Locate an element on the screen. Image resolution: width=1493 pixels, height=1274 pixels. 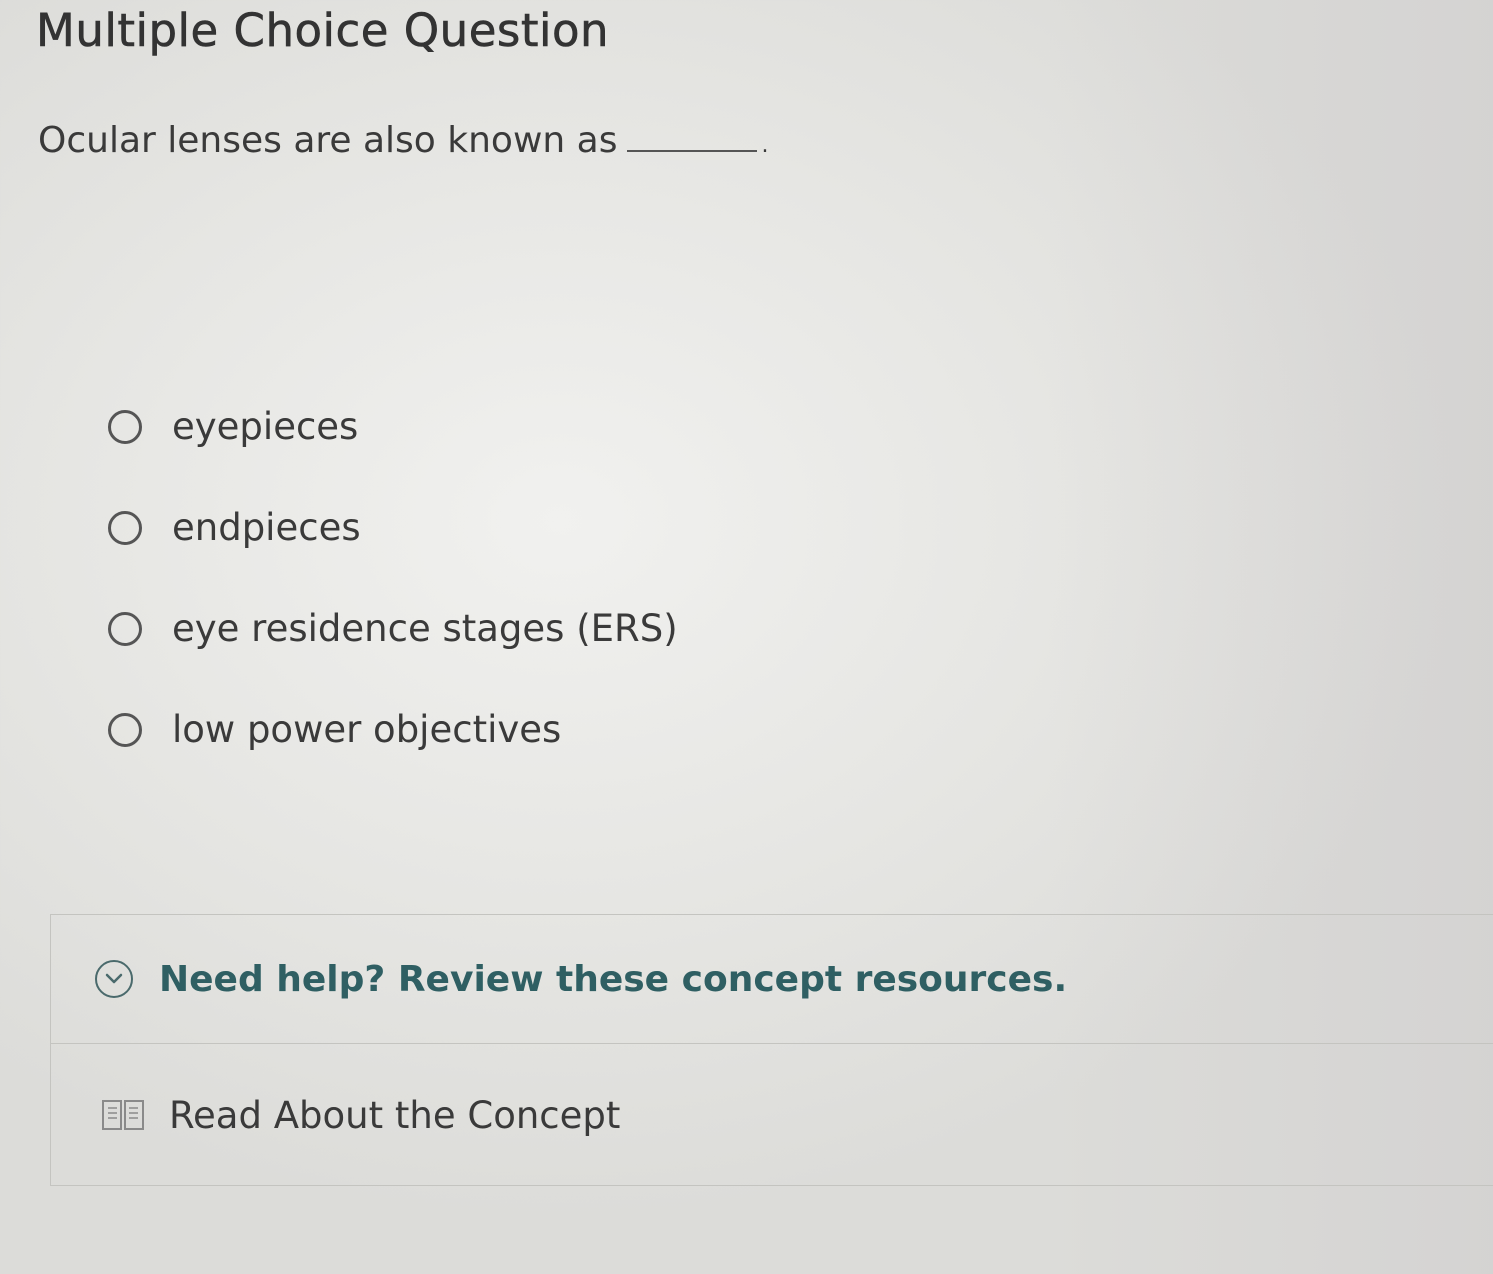
answer-blank is located at coordinates (692, 150).